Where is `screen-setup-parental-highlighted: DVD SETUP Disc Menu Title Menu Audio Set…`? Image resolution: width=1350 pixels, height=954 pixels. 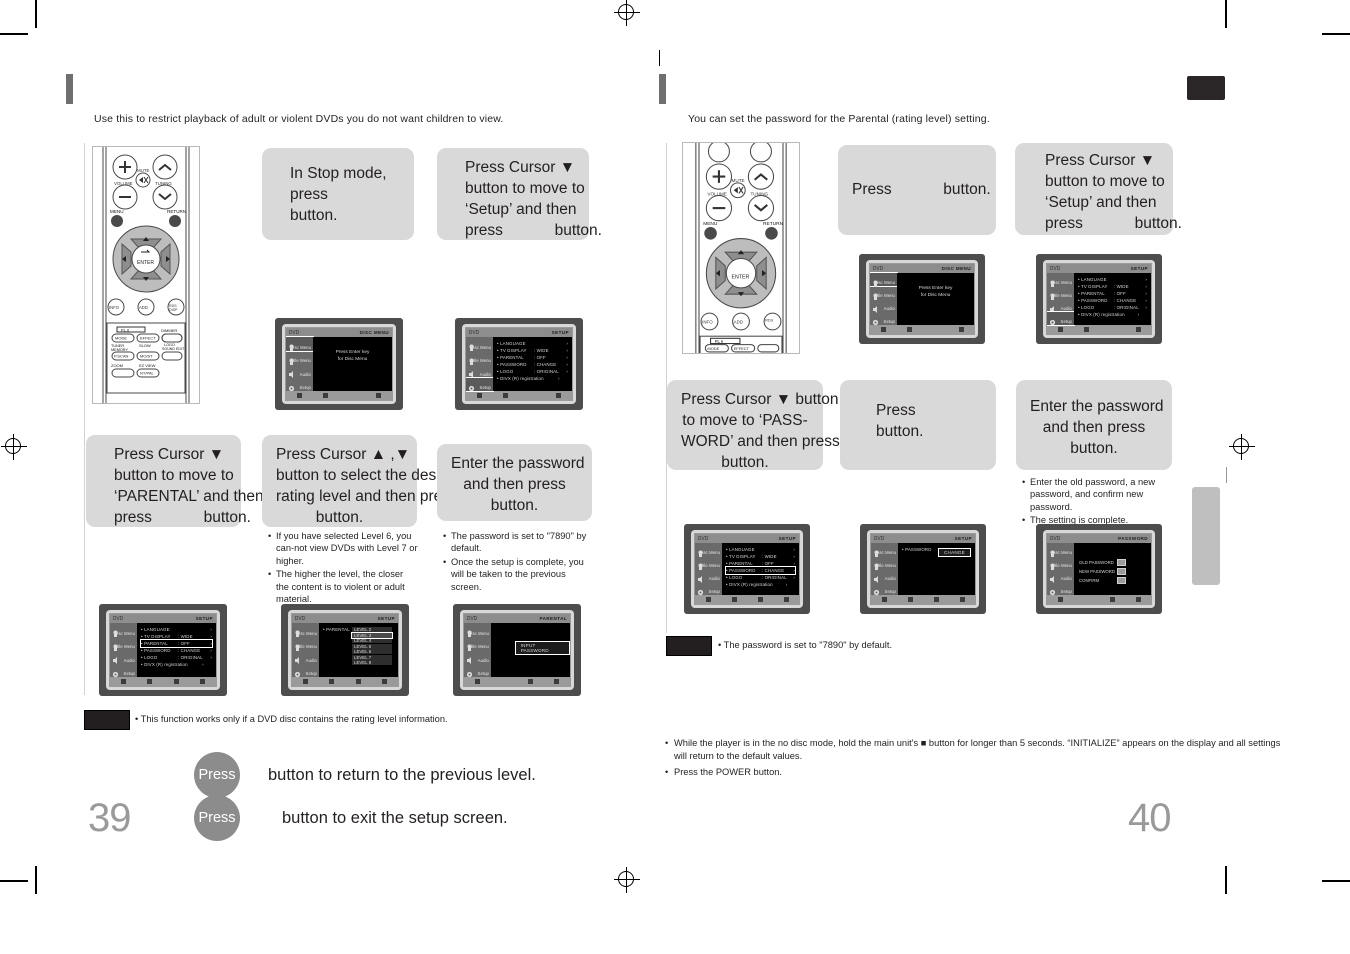 screen-setup-parental-highlighted: DVD SETUP Disc Menu Title Menu Audio Set… is located at coordinates (163, 650).